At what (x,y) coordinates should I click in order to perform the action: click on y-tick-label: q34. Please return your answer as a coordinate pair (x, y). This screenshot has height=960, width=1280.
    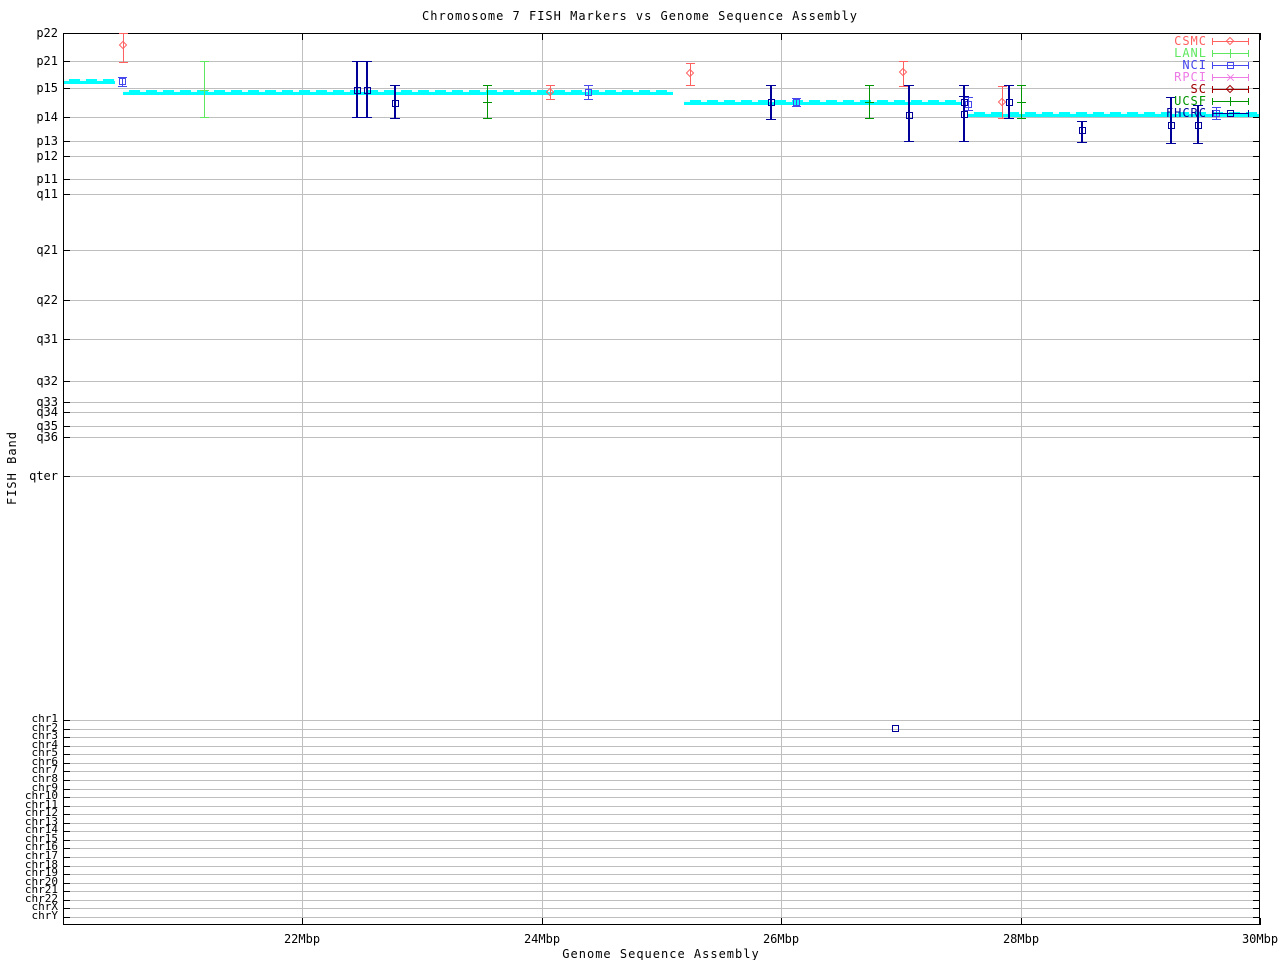
    Looking at the image, I should click on (47, 412).